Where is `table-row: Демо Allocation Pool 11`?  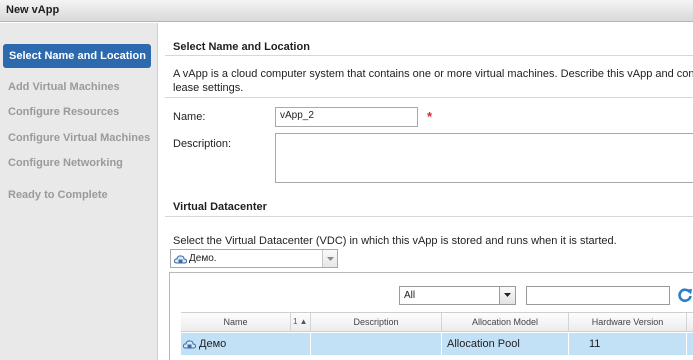
table-row: Демо Allocation Pool 11 is located at coordinates (437, 344).